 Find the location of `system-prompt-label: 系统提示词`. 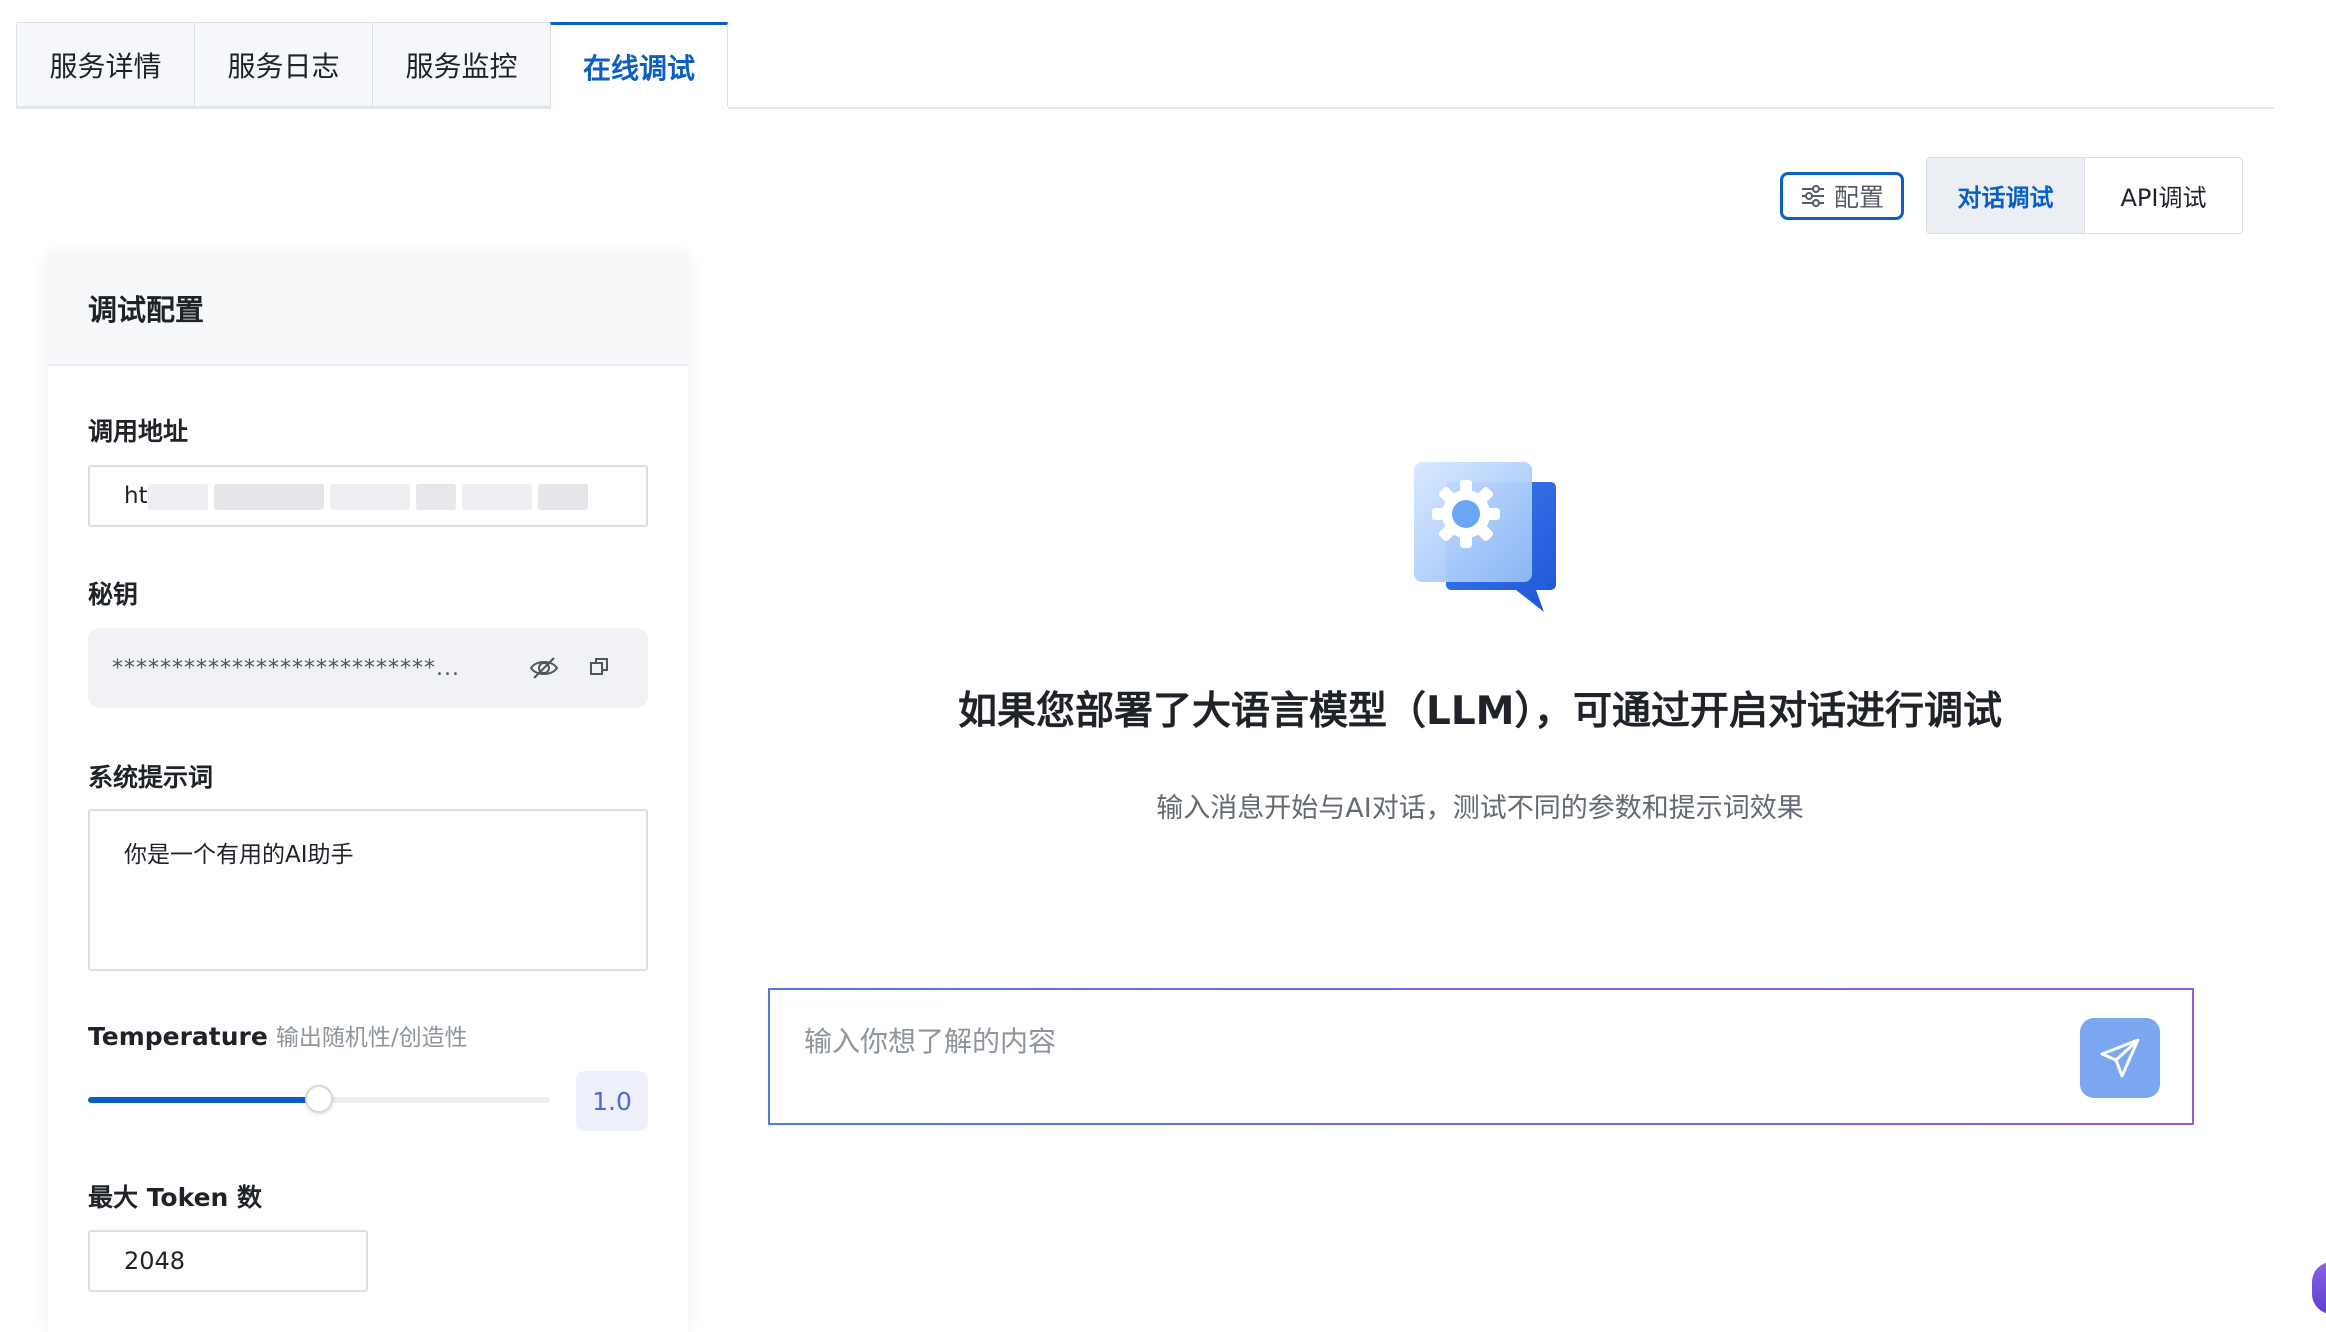

system-prompt-label: 系统提示词 is located at coordinates (151, 777).